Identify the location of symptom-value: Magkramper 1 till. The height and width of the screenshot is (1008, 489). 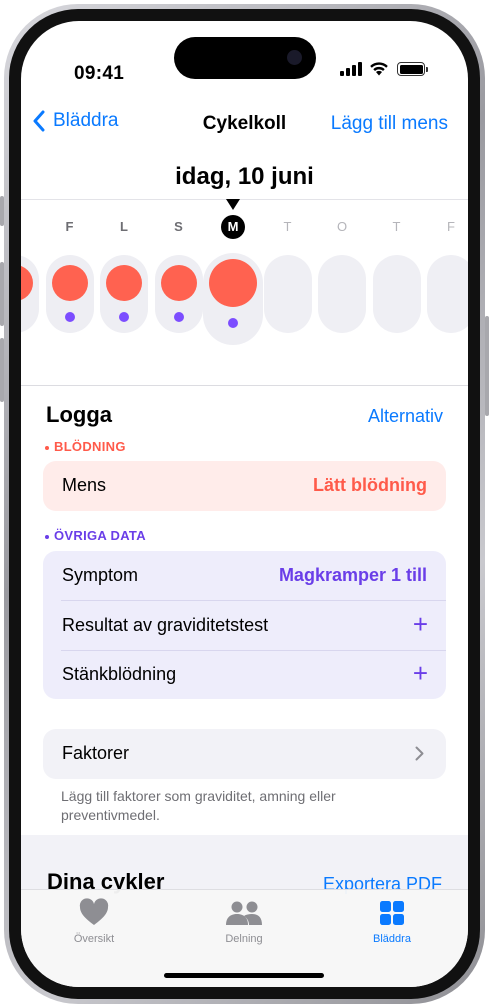
(352, 575).